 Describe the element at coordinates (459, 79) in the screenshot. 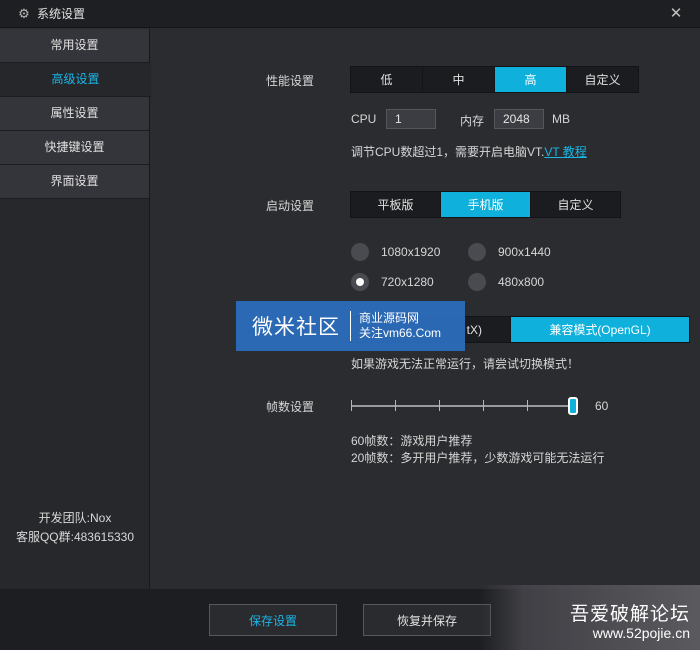

I see `perf-option-medium: 中` at that location.